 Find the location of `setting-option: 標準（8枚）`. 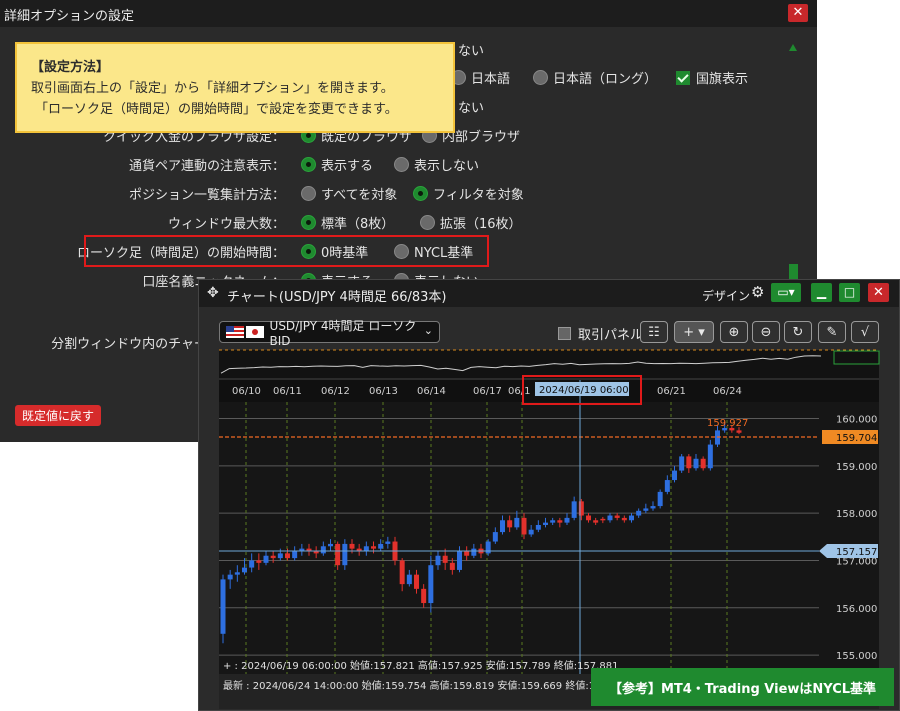

setting-option: 標準（8枚） is located at coordinates (347, 222).